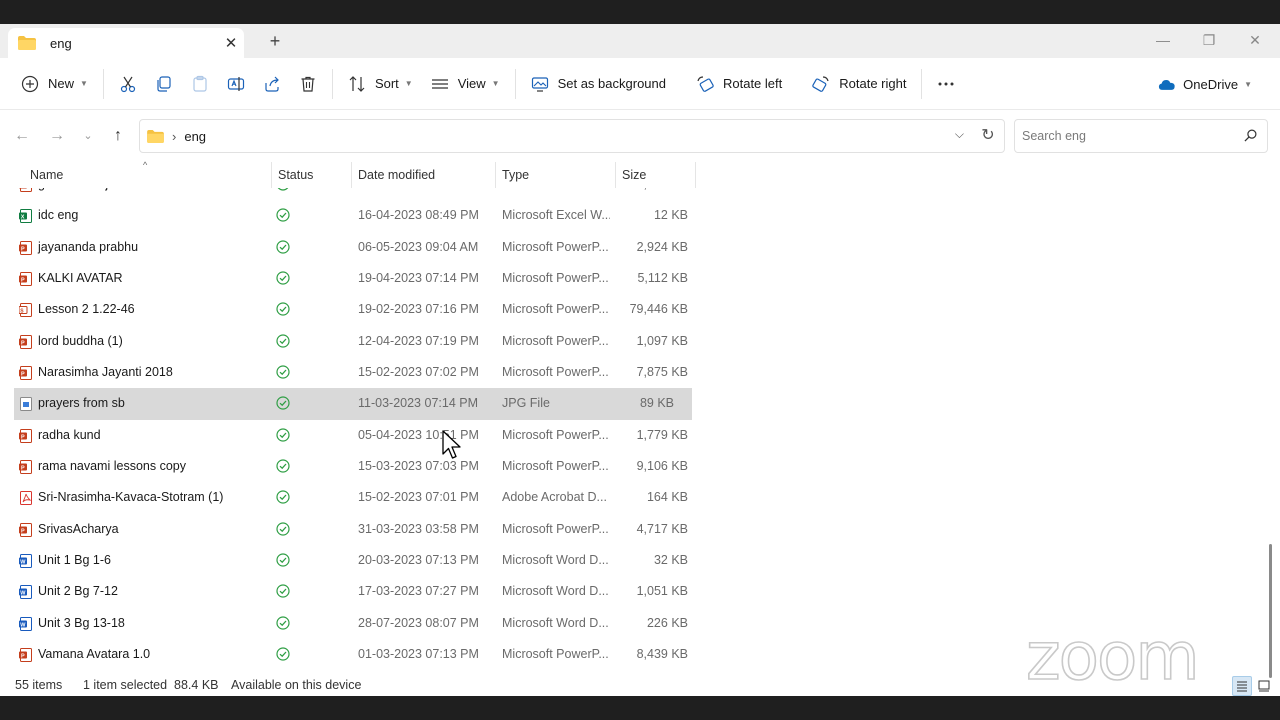  What do you see at coordinates (195, 136) in the screenshot?
I see `breadcrumb-item: eng` at bounding box center [195, 136].